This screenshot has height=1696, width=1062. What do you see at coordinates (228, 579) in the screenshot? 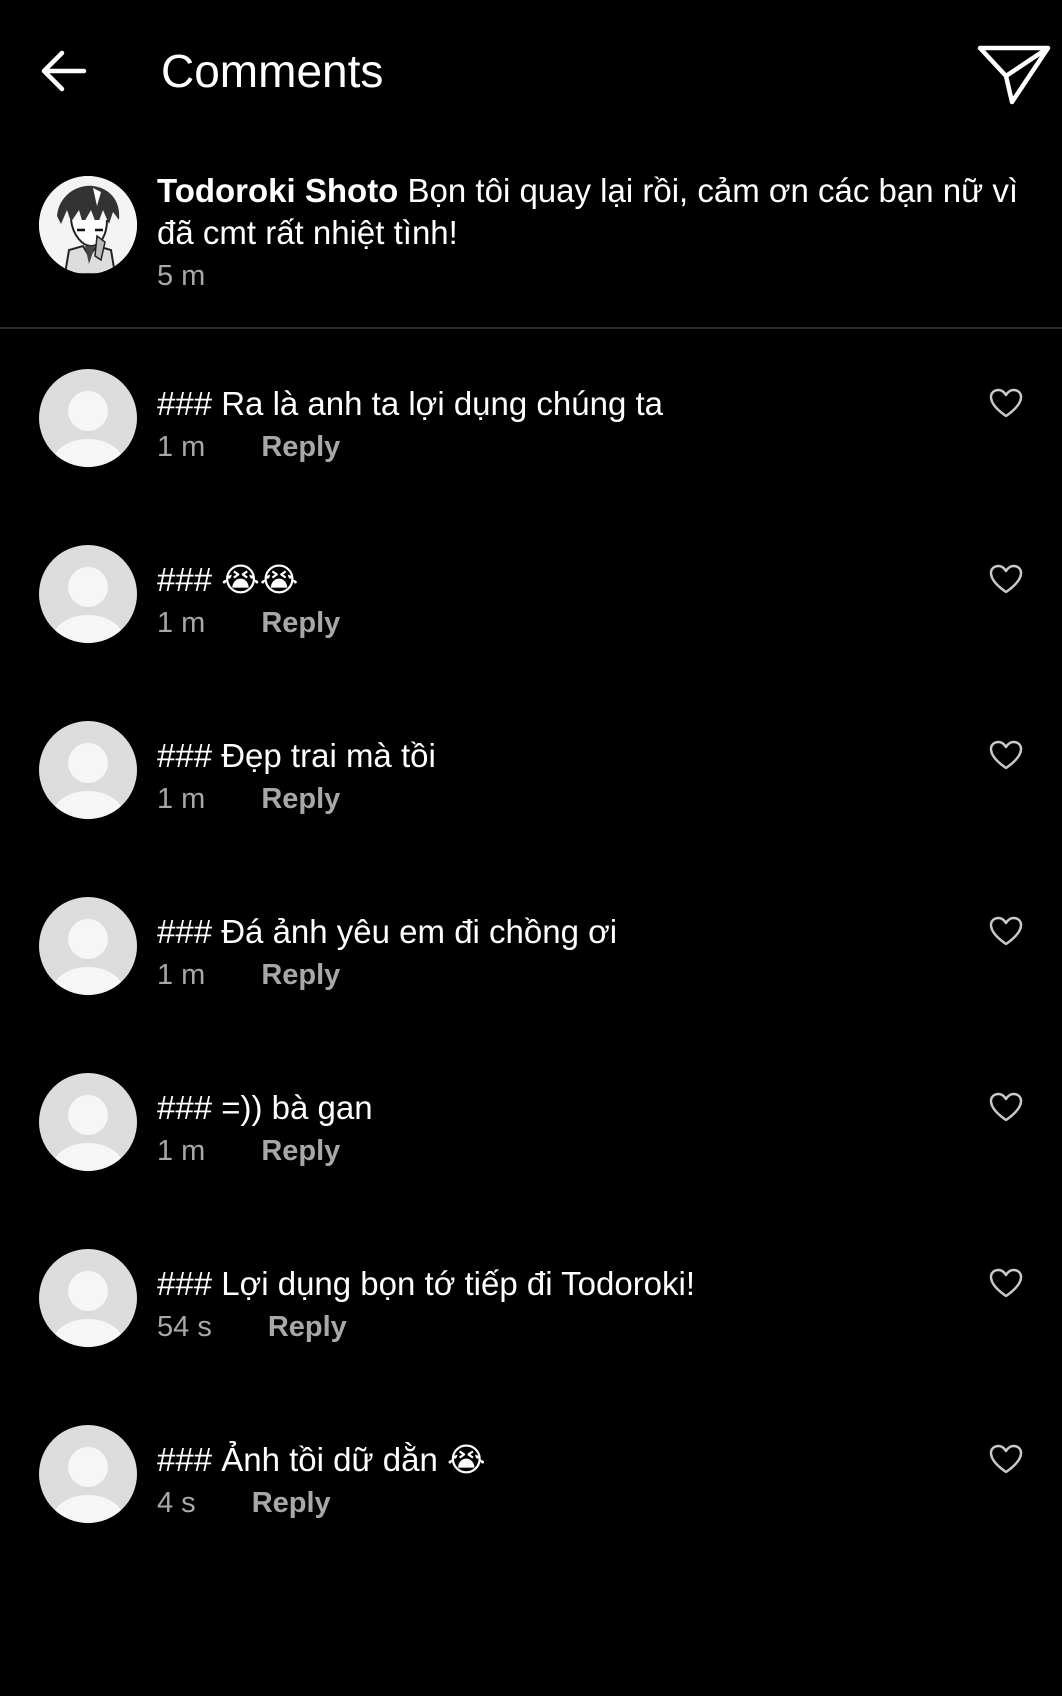
I see `comment-text: ### 😭😭` at bounding box center [228, 579].